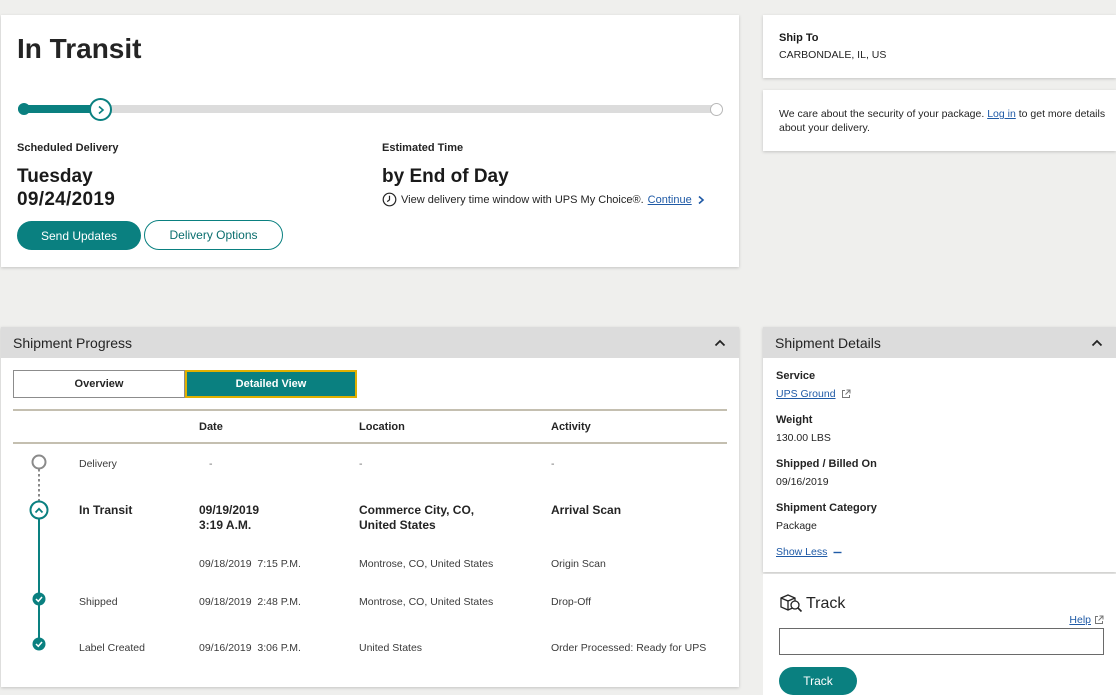 Image resolution: width=1116 pixels, height=695 pixels. What do you see at coordinates (801, 552) in the screenshot?
I see `show-less-link: Show Less` at bounding box center [801, 552].